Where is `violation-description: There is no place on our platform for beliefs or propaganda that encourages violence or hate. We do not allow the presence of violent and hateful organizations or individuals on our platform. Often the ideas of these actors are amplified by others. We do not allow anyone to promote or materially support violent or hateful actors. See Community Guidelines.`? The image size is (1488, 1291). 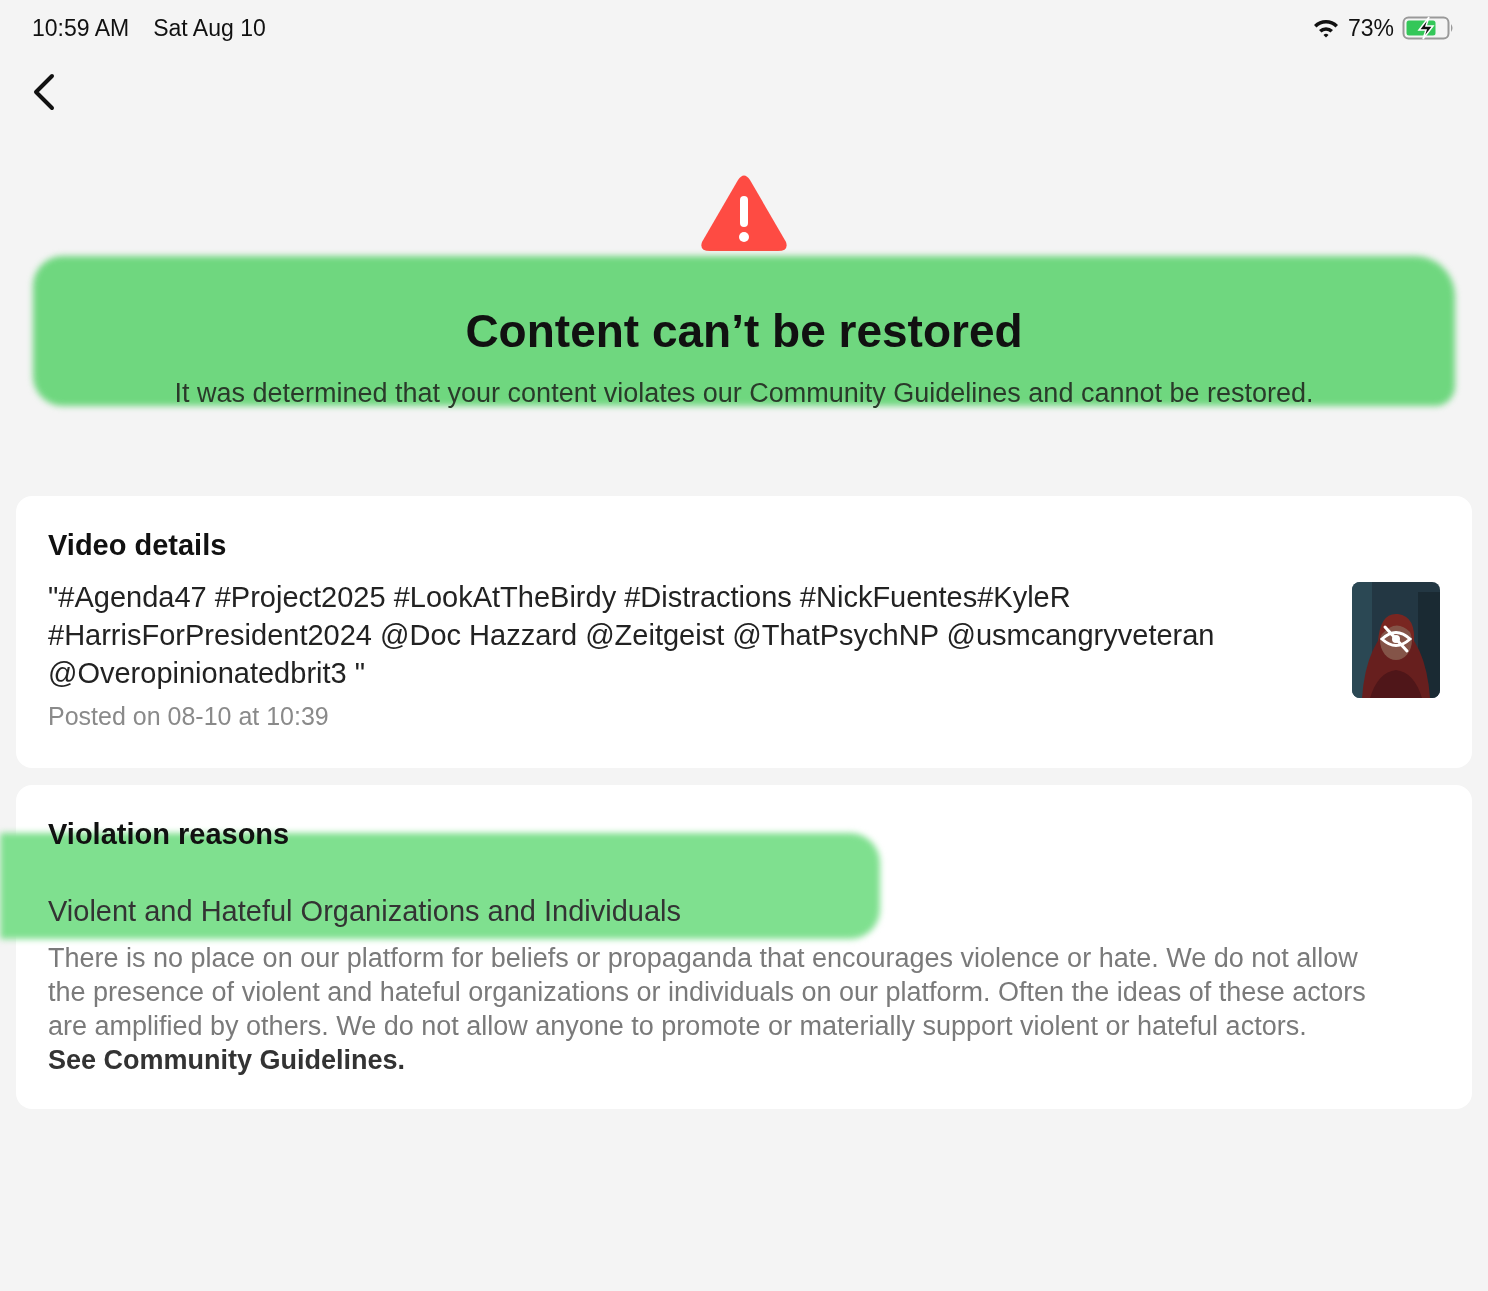 violation-description: There is no place on our platform for beliefs or propaganda that encourages violence or hate. We do not allow the presence of violent and hateful organizations or individuals on our platform. Often the ideas of these actors are amplified by others. We do not allow anyone to promote or materially support violent or hateful actors. See Community Guidelines. is located at coordinates (707, 1010).